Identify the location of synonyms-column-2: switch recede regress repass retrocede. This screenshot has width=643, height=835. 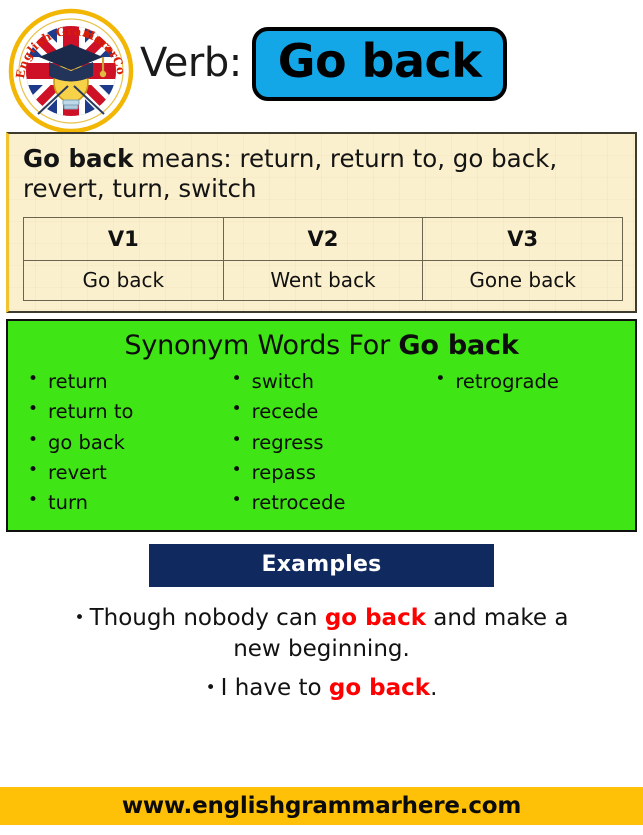
(322, 442).